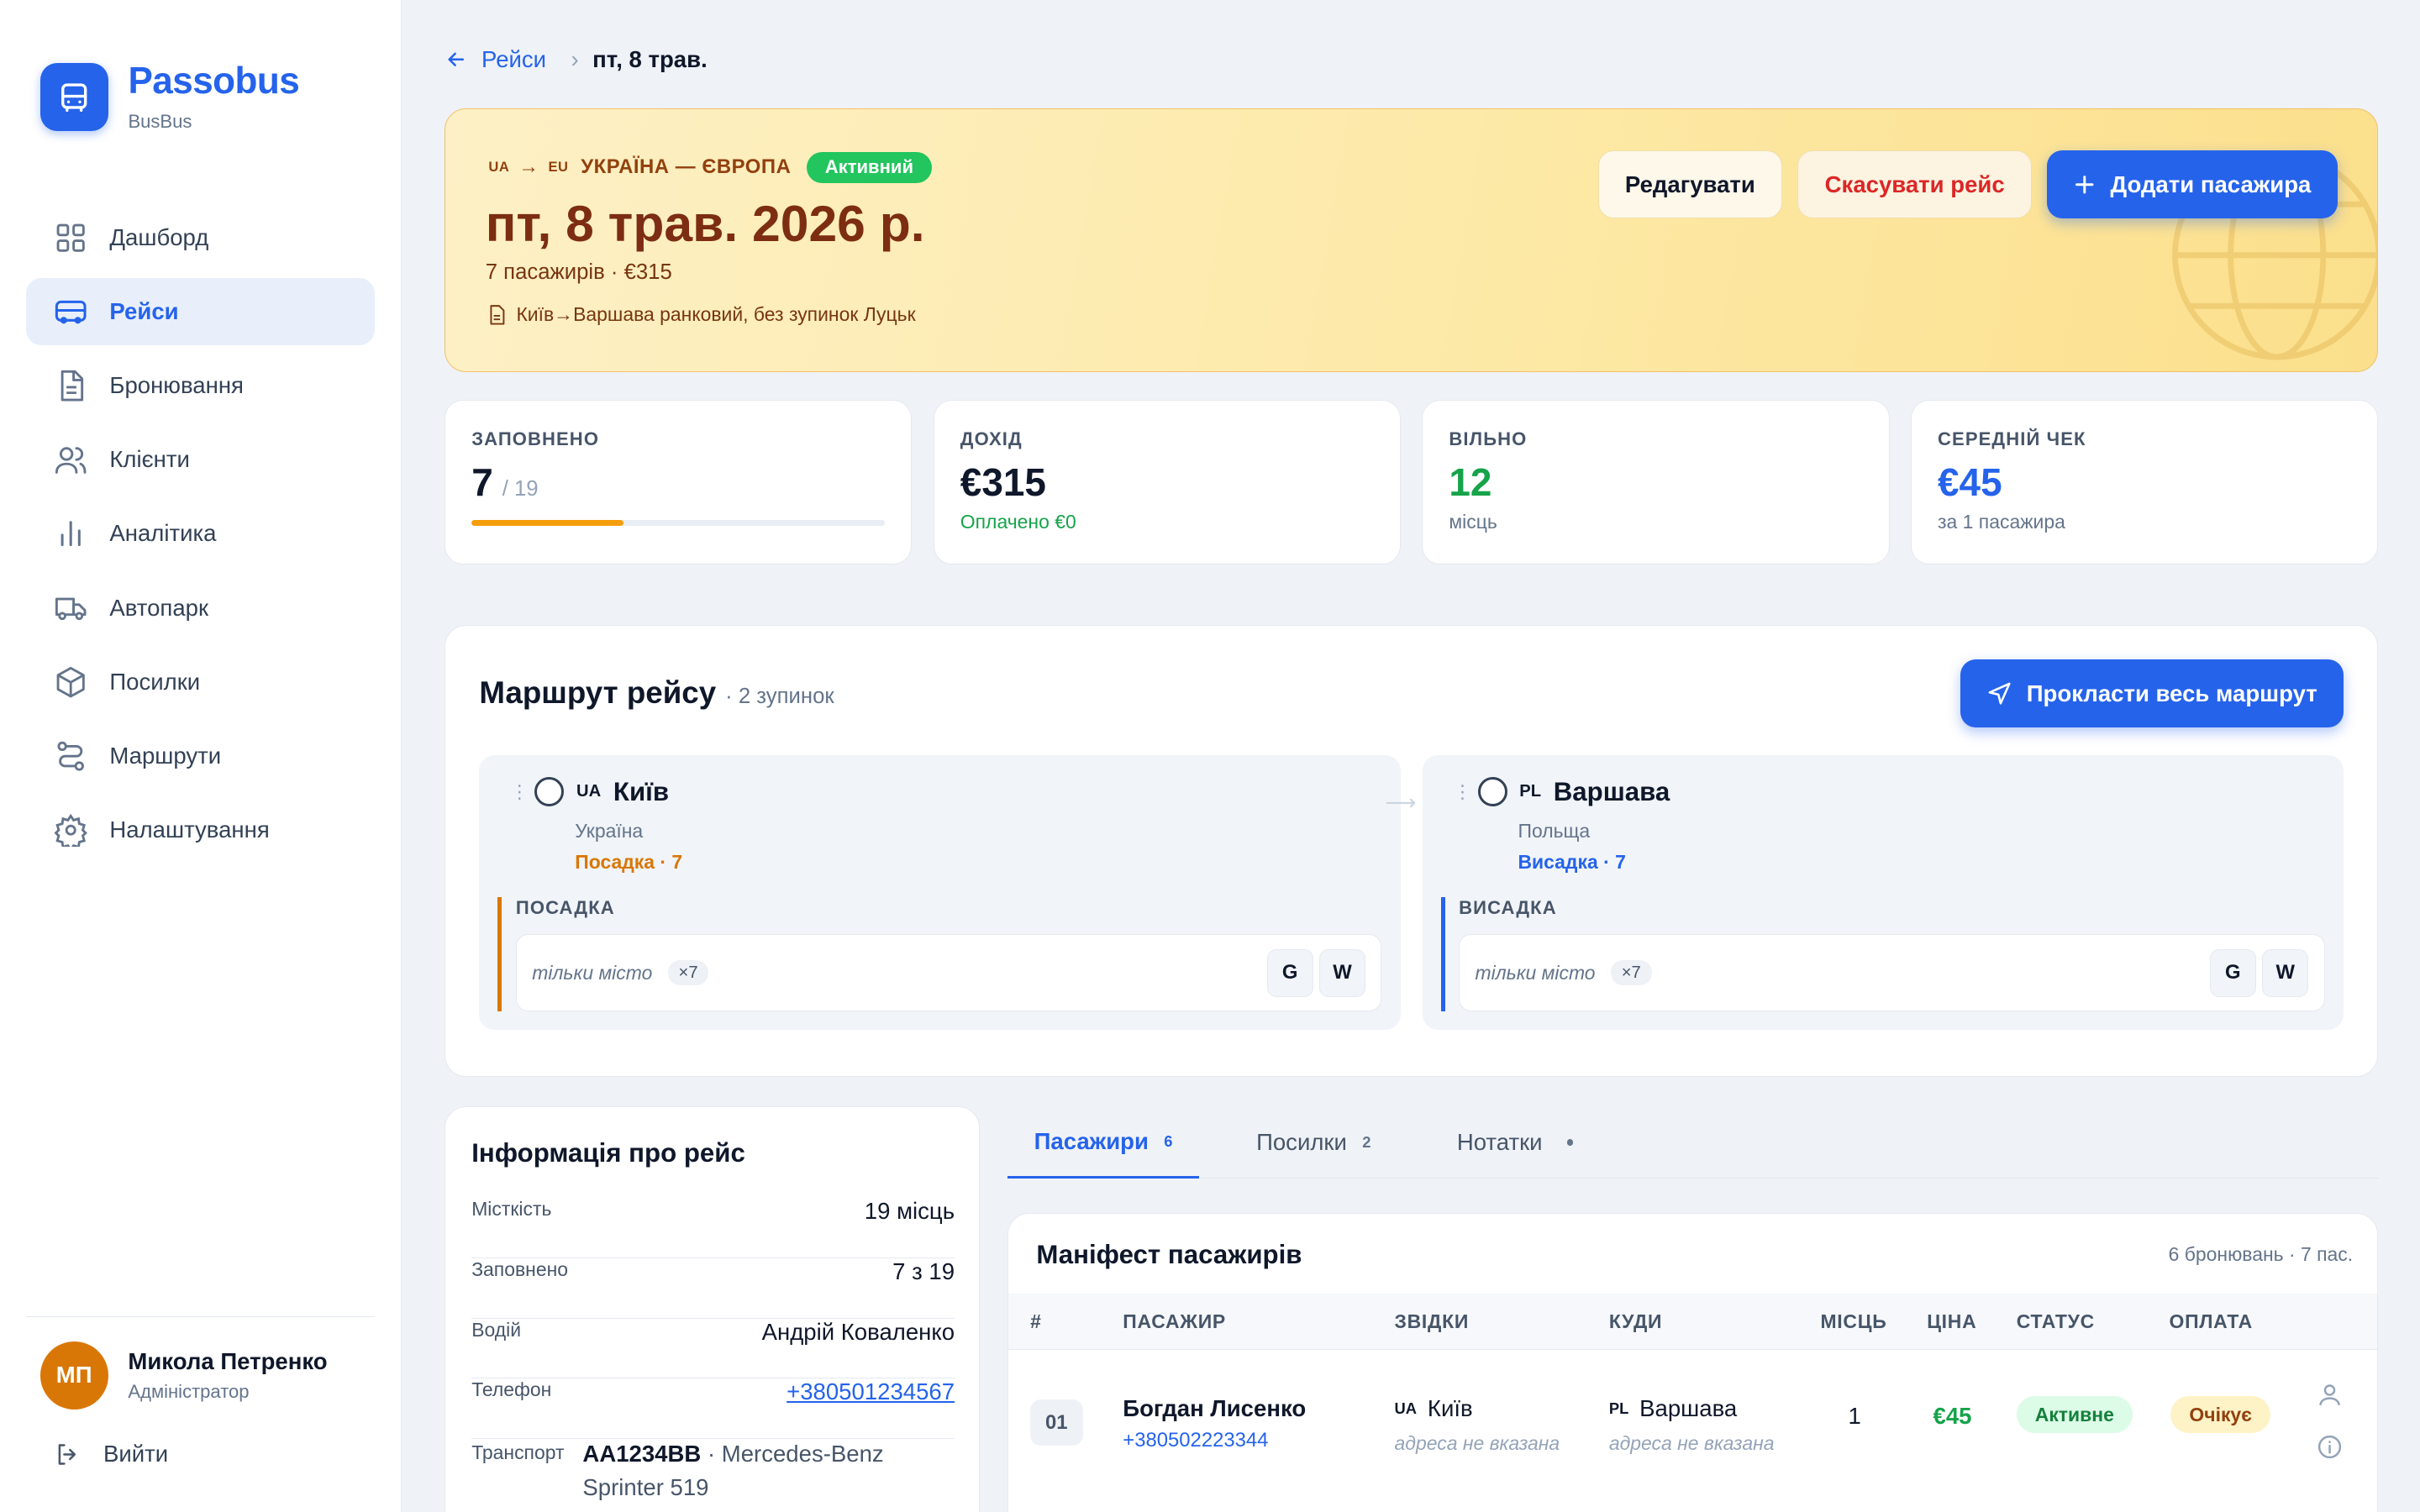  What do you see at coordinates (2145, 482) in the screenshot?
I see `stat-average: СЕРЕДНІЙ ЧЕК €45 за 1 пасажира` at bounding box center [2145, 482].